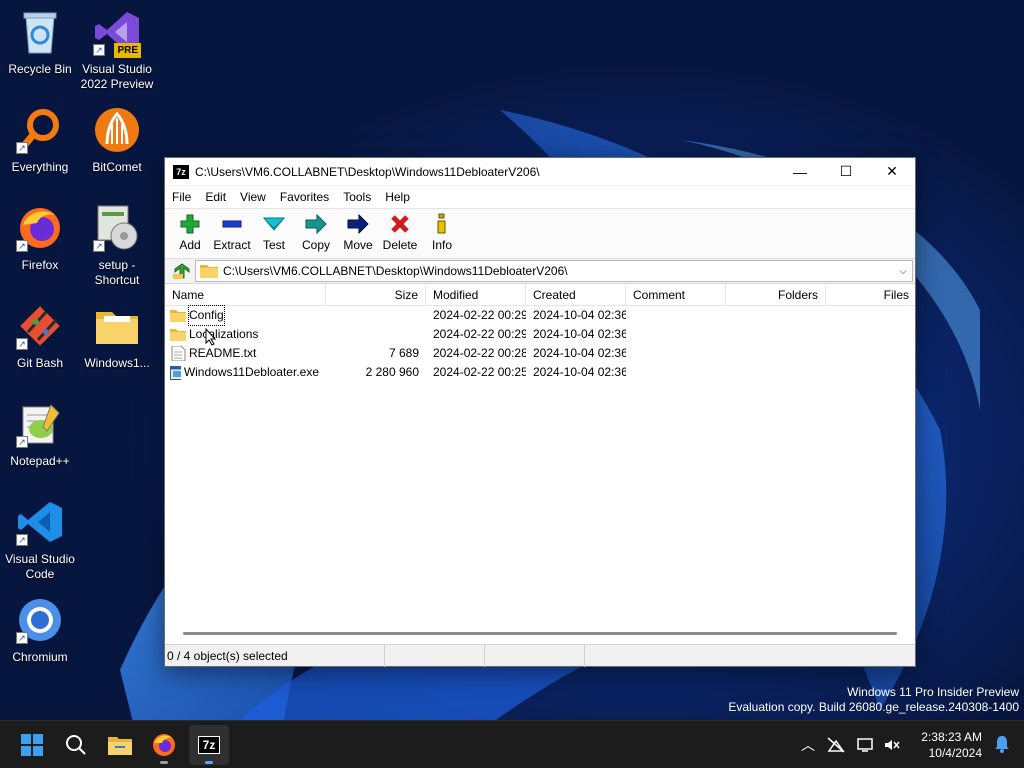 The width and height of the screenshot is (1024, 768). What do you see at coordinates (866, 745) in the screenshot?
I see `display-icon` at bounding box center [866, 745].